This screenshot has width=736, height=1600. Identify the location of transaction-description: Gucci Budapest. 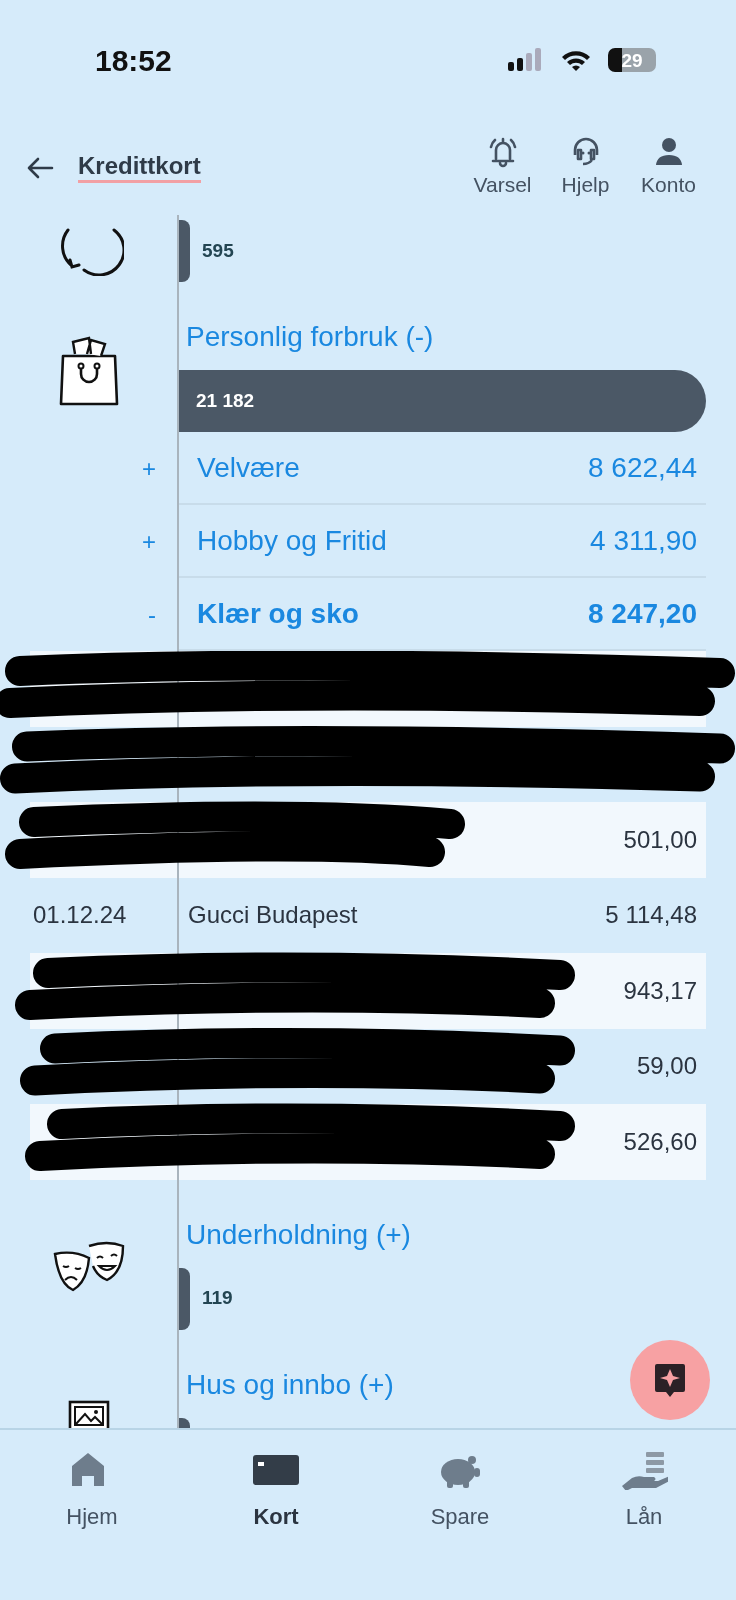
(273, 915).